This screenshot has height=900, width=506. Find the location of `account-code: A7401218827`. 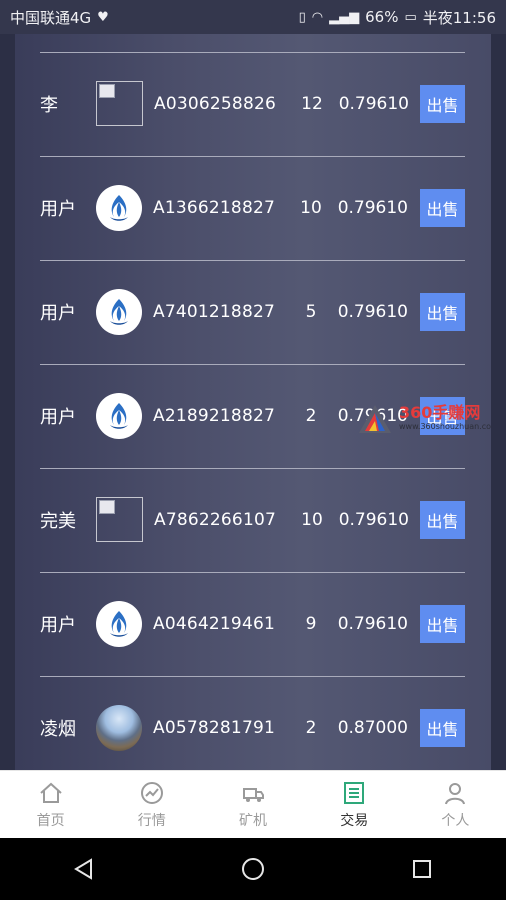

account-code: A7401218827 is located at coordinates (214, 311).